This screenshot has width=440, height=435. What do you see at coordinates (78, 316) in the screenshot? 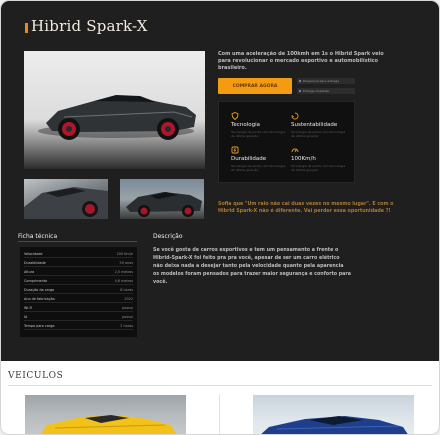
I see `spec-row: IA possui` at bounding box center [78, 316].